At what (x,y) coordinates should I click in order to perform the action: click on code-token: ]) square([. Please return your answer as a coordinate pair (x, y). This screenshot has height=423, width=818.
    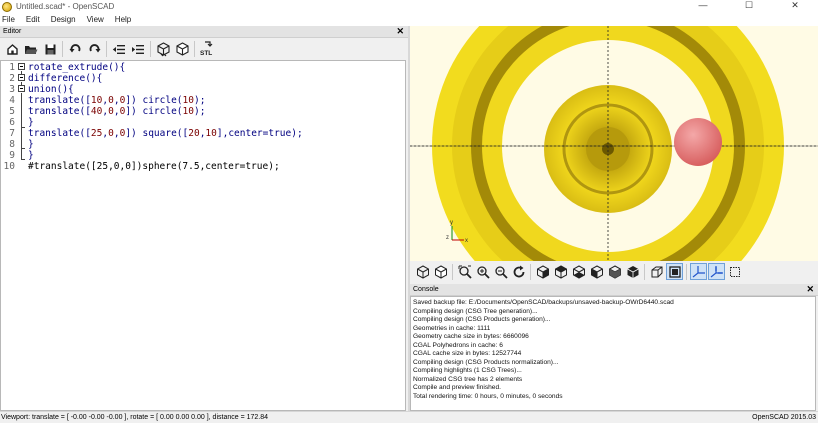
    Looking at the image, I should click on (157, 133).